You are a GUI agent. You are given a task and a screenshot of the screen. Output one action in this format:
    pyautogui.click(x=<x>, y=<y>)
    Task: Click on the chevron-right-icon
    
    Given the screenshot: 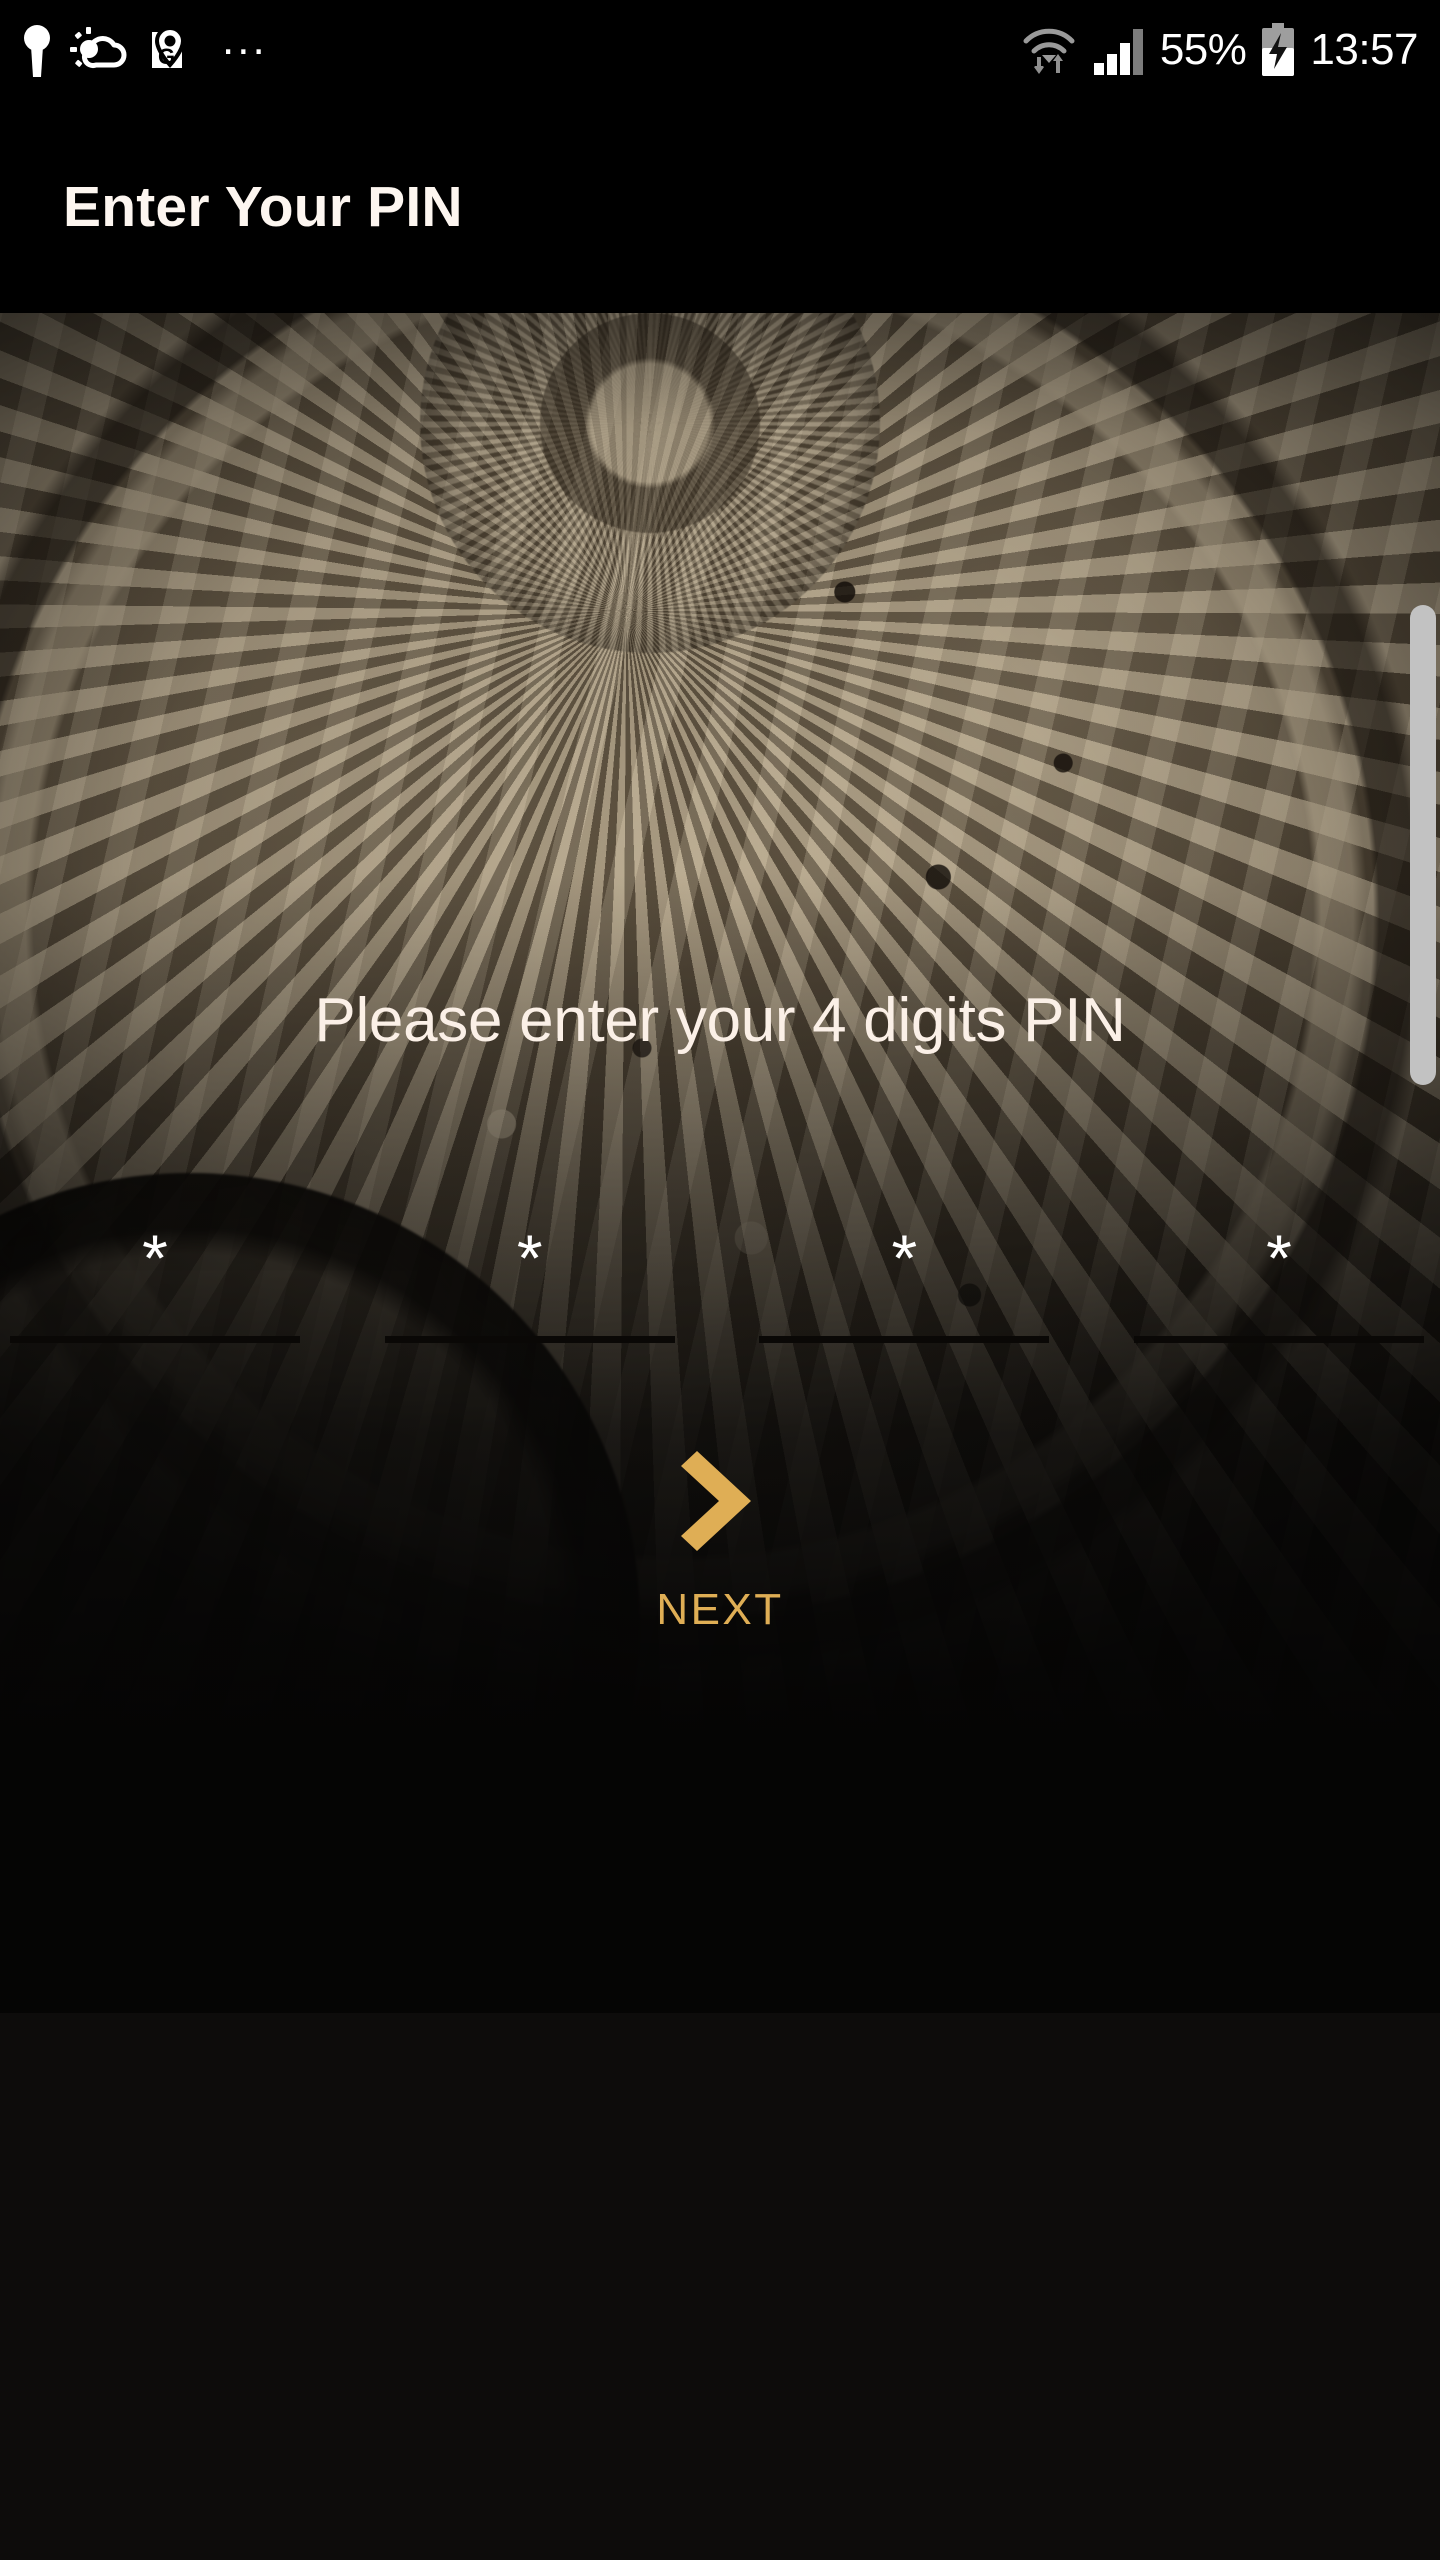 What is the action you would take?
    pyautogui.click(x=716, y=1501)
    